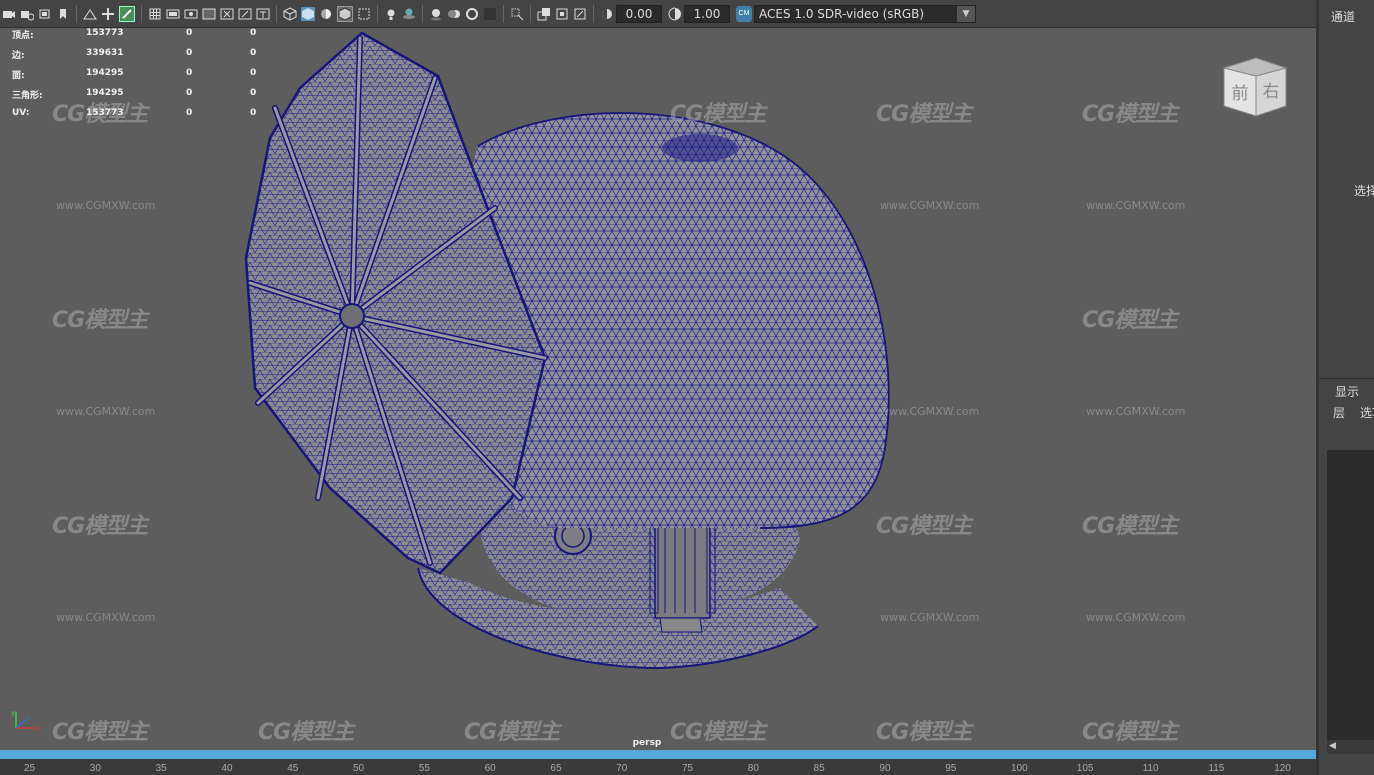 The image size is (1374, 775). Describe the element at coordinates (1085, 768) in the screenshot. I see `timeline-tick-label: 105` at that location.